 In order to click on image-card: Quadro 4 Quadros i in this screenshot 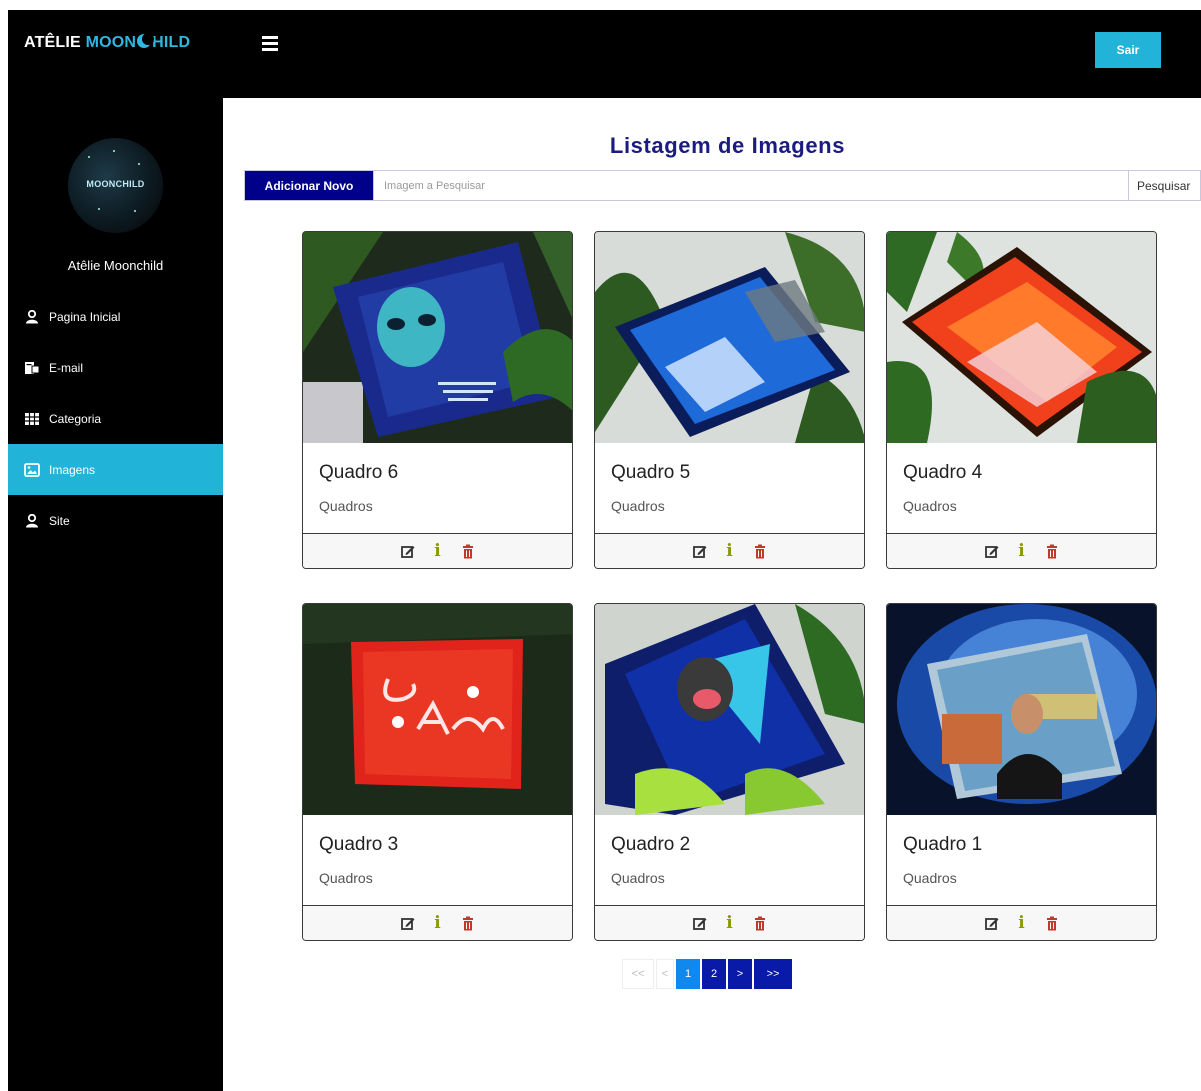, I will do `click(1021, 400)`.